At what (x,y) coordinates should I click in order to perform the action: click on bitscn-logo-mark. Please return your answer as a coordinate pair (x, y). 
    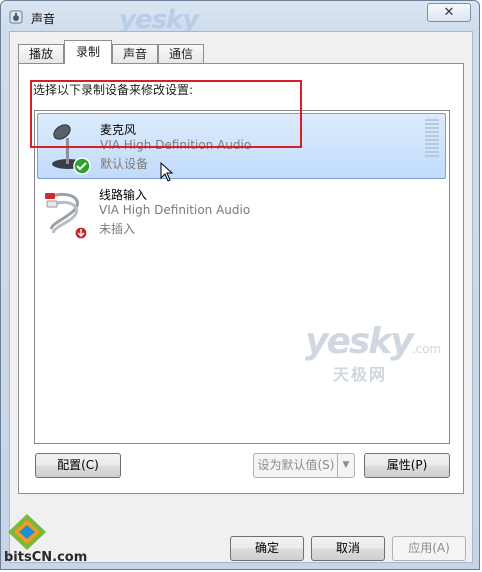
    Looking at the image, I should click on (27, 532).